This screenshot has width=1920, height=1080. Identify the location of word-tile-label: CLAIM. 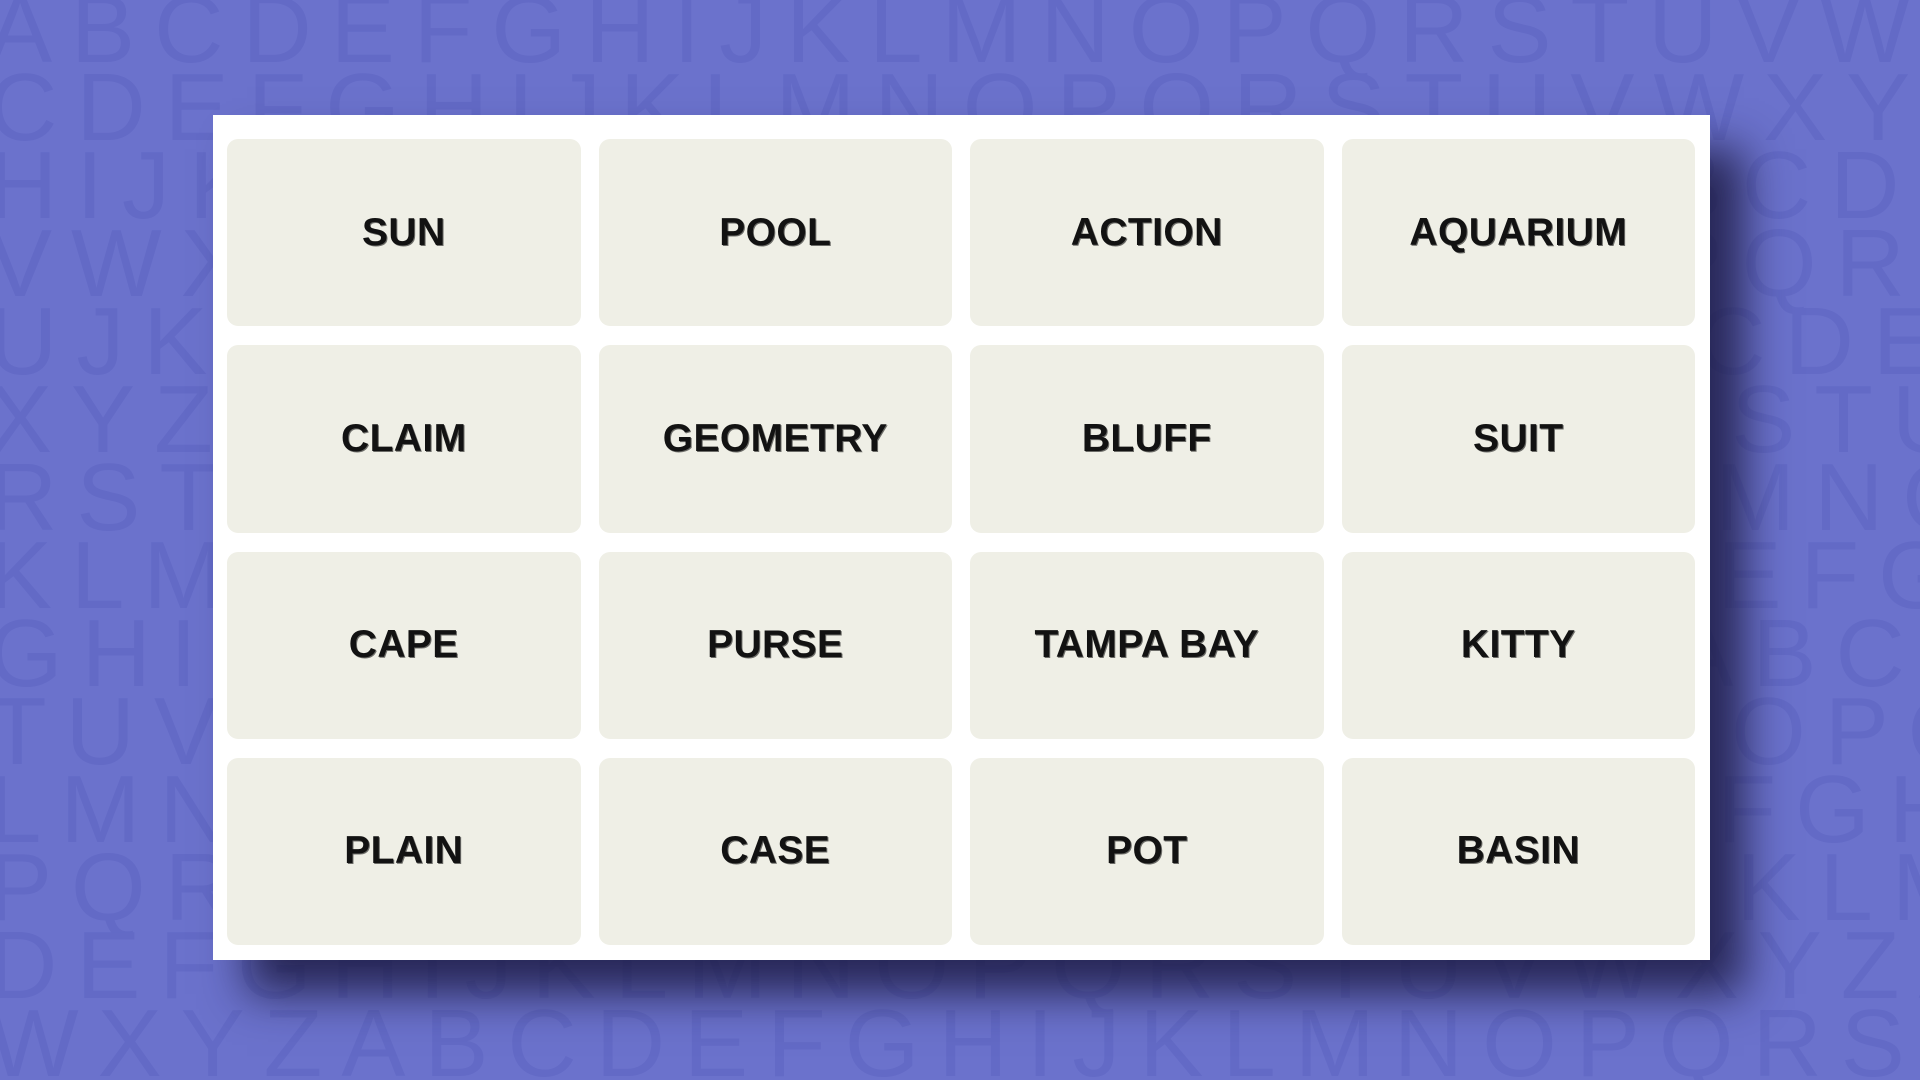
(404, 438).